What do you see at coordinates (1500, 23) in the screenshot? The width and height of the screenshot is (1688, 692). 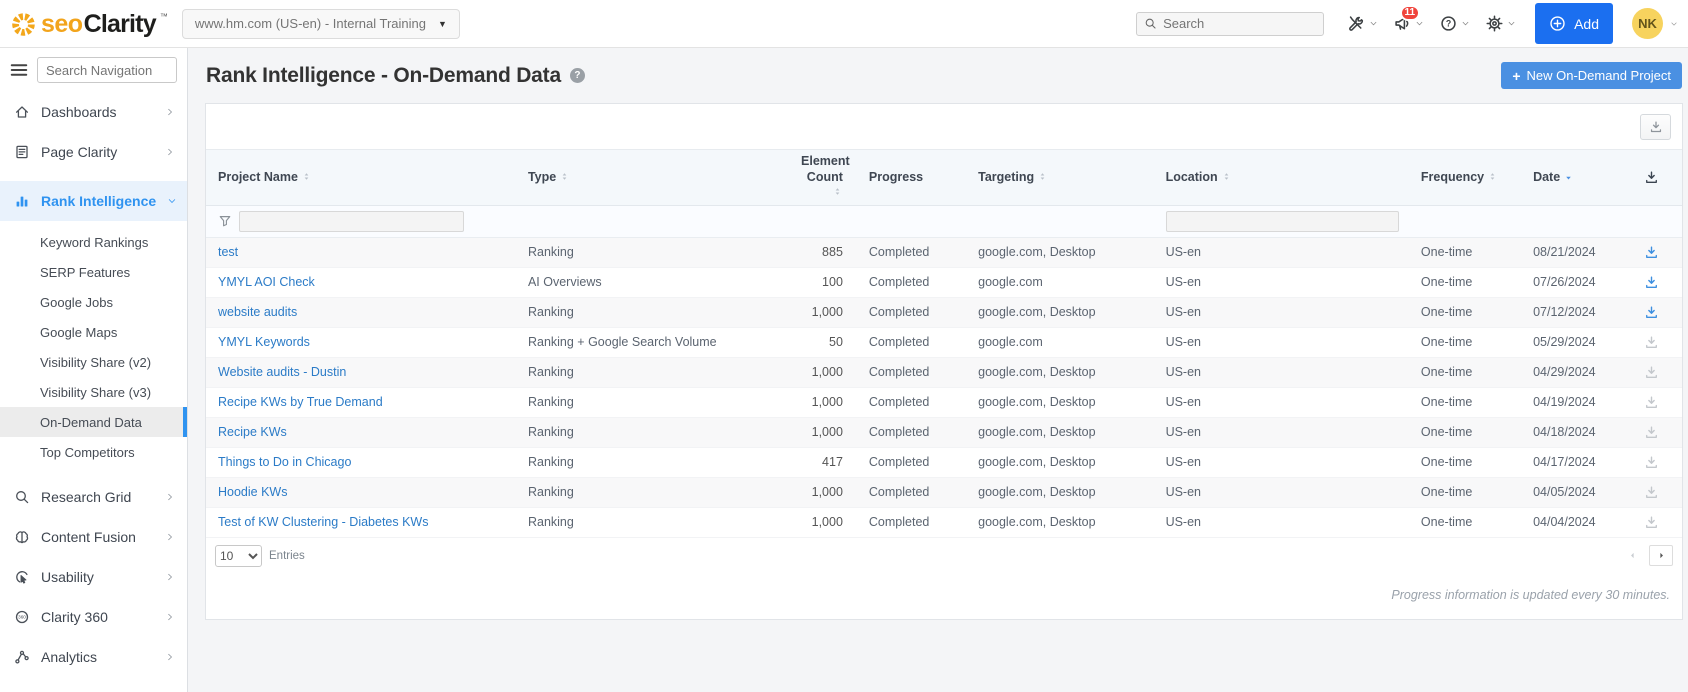 I see `settings-menu` at bounding box center [1500, 23].